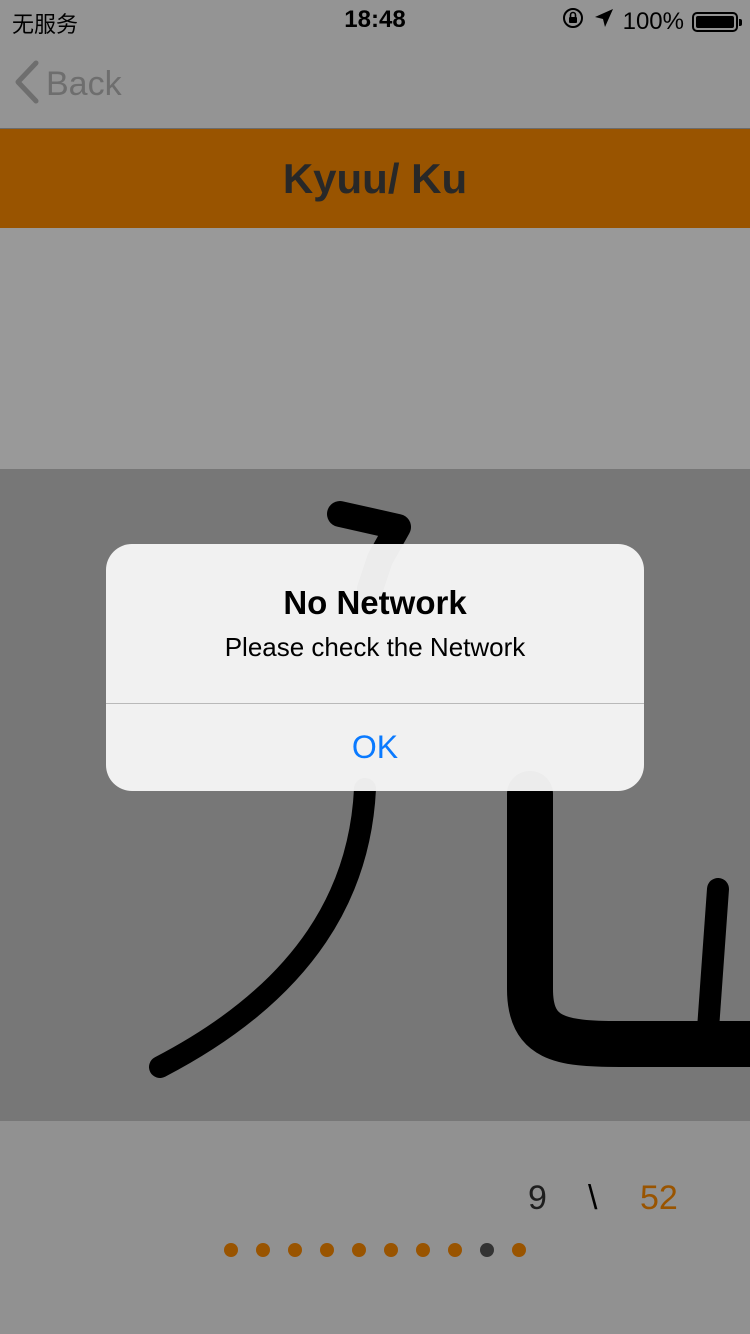 The image size is (750, 1334). What do you see at coordinates (375, 602) in the screenshot?
I see `alert-title: No Network` at bounding box center [375, 602].